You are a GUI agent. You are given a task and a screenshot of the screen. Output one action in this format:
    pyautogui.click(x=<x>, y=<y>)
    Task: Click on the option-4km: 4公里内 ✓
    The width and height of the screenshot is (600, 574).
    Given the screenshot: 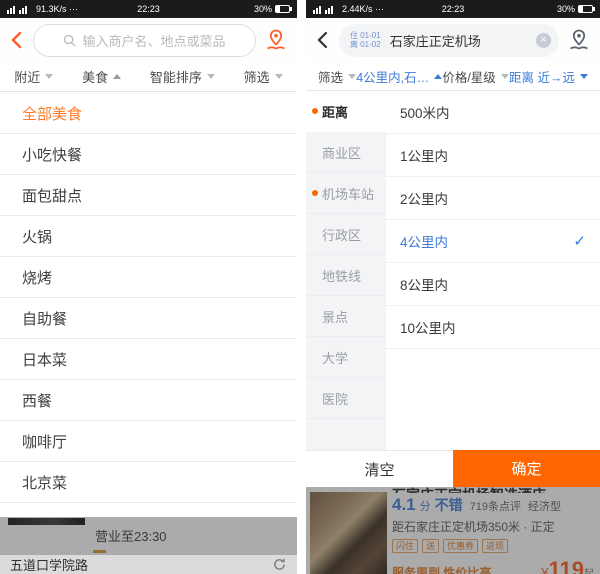 What is the action you would take?
    pyautogui.click(x=493, y=241)
    